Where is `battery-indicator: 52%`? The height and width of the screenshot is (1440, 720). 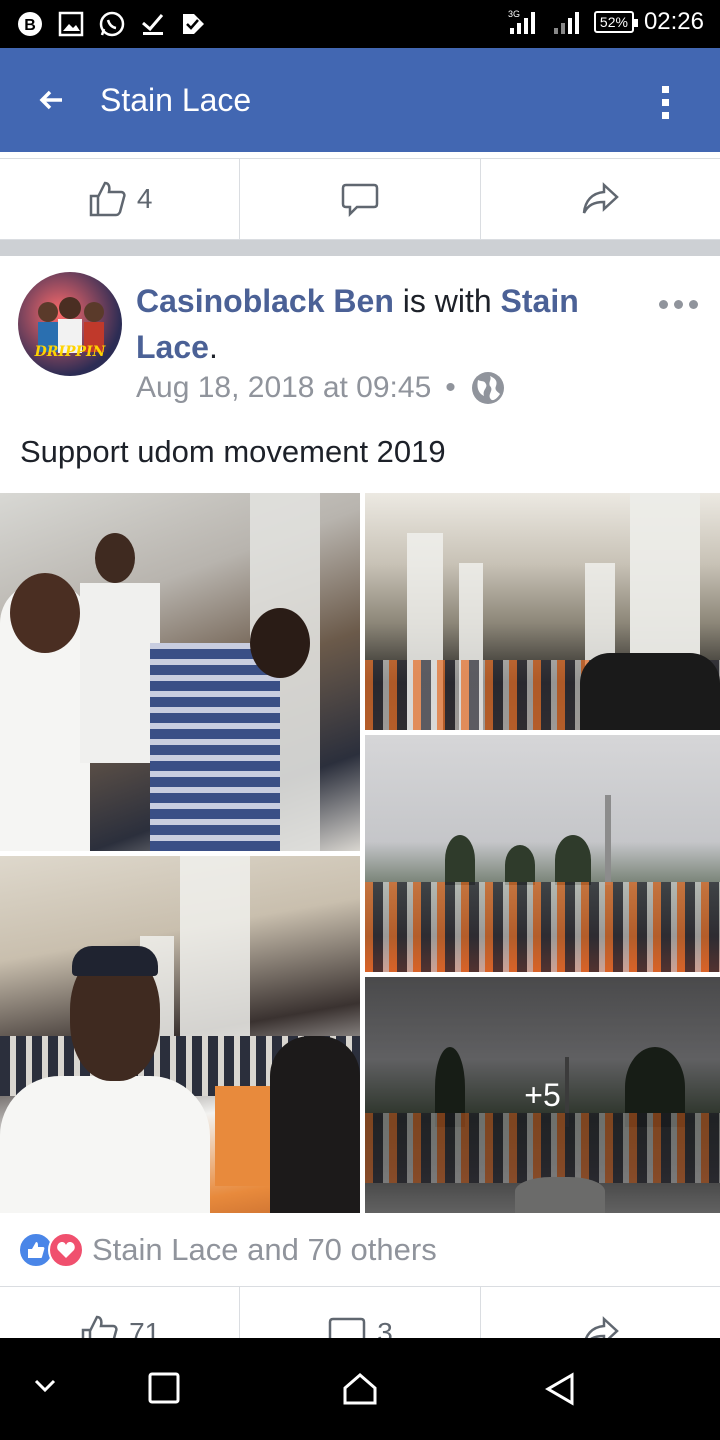 battery-indicator: 52% is located at coordinates (615, 22).